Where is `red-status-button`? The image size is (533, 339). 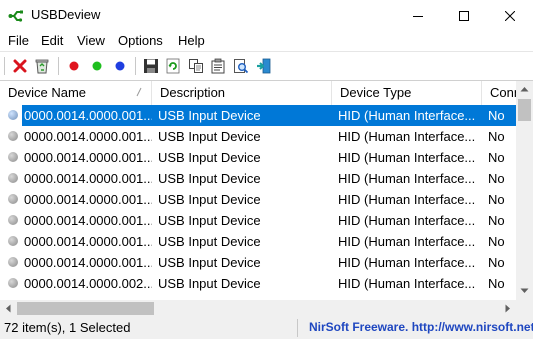 red-status-button is located at coordinates (74, 66).